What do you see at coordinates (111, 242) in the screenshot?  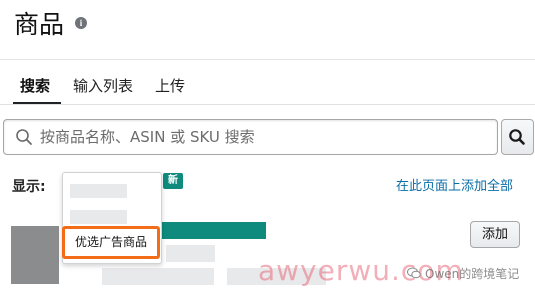 I see `dropdown-option-sponsored-products: 优选广告商品` at bounding box center [111, 242].